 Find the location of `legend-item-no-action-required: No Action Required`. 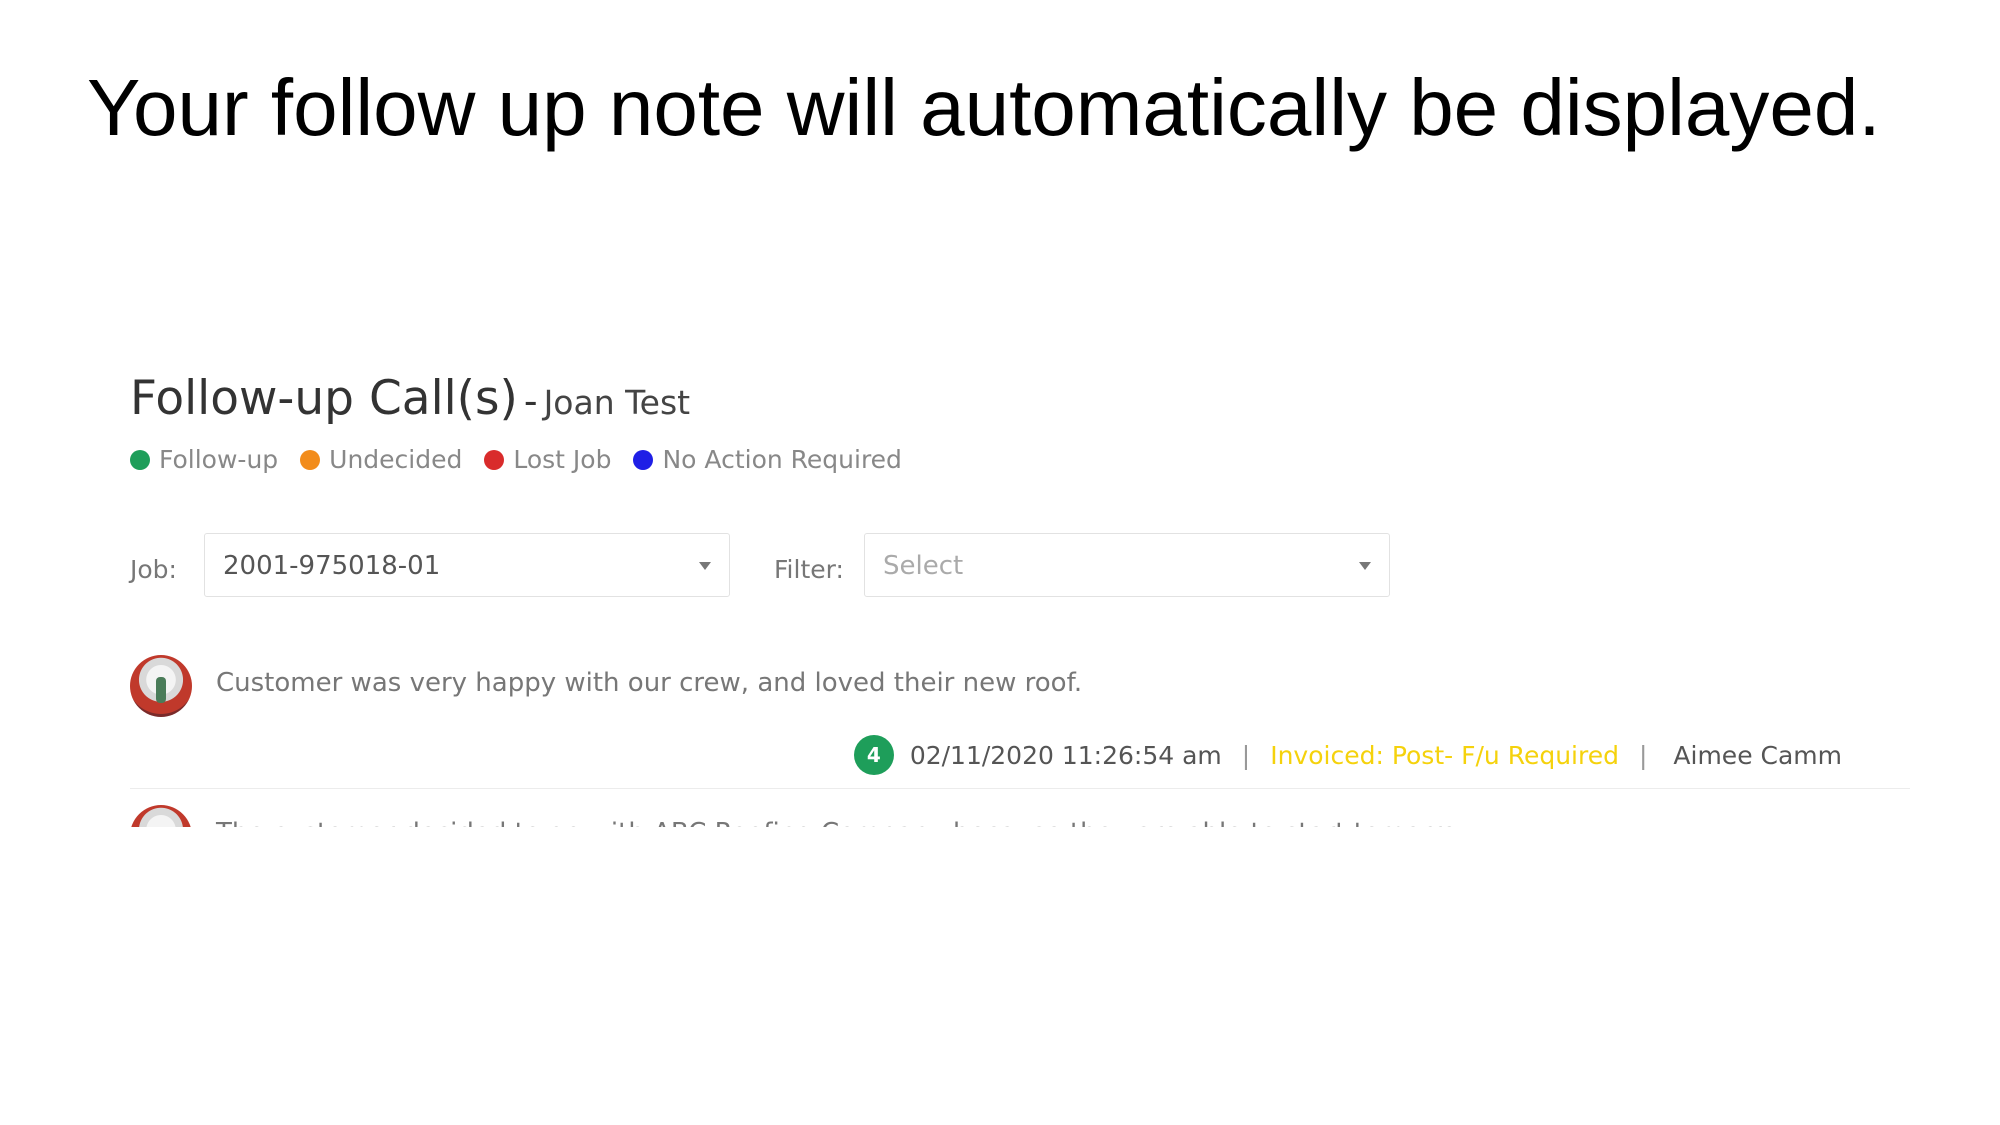

legend-item-no-action-required: No Action Required is located at coordinates (767, 459).